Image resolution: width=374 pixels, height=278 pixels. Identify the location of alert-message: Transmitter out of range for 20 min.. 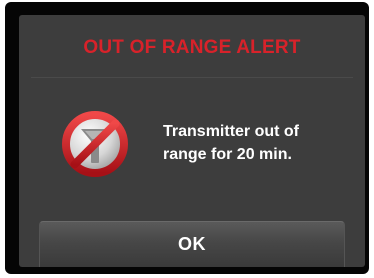
(231, 143).